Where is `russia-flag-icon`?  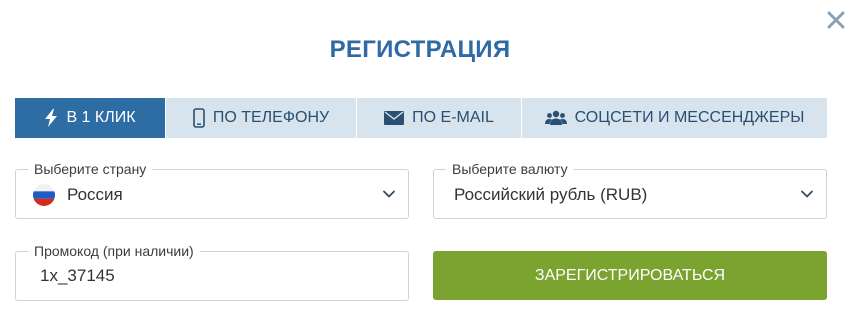 russia-flag-icon is located at coordinates (44, 195).